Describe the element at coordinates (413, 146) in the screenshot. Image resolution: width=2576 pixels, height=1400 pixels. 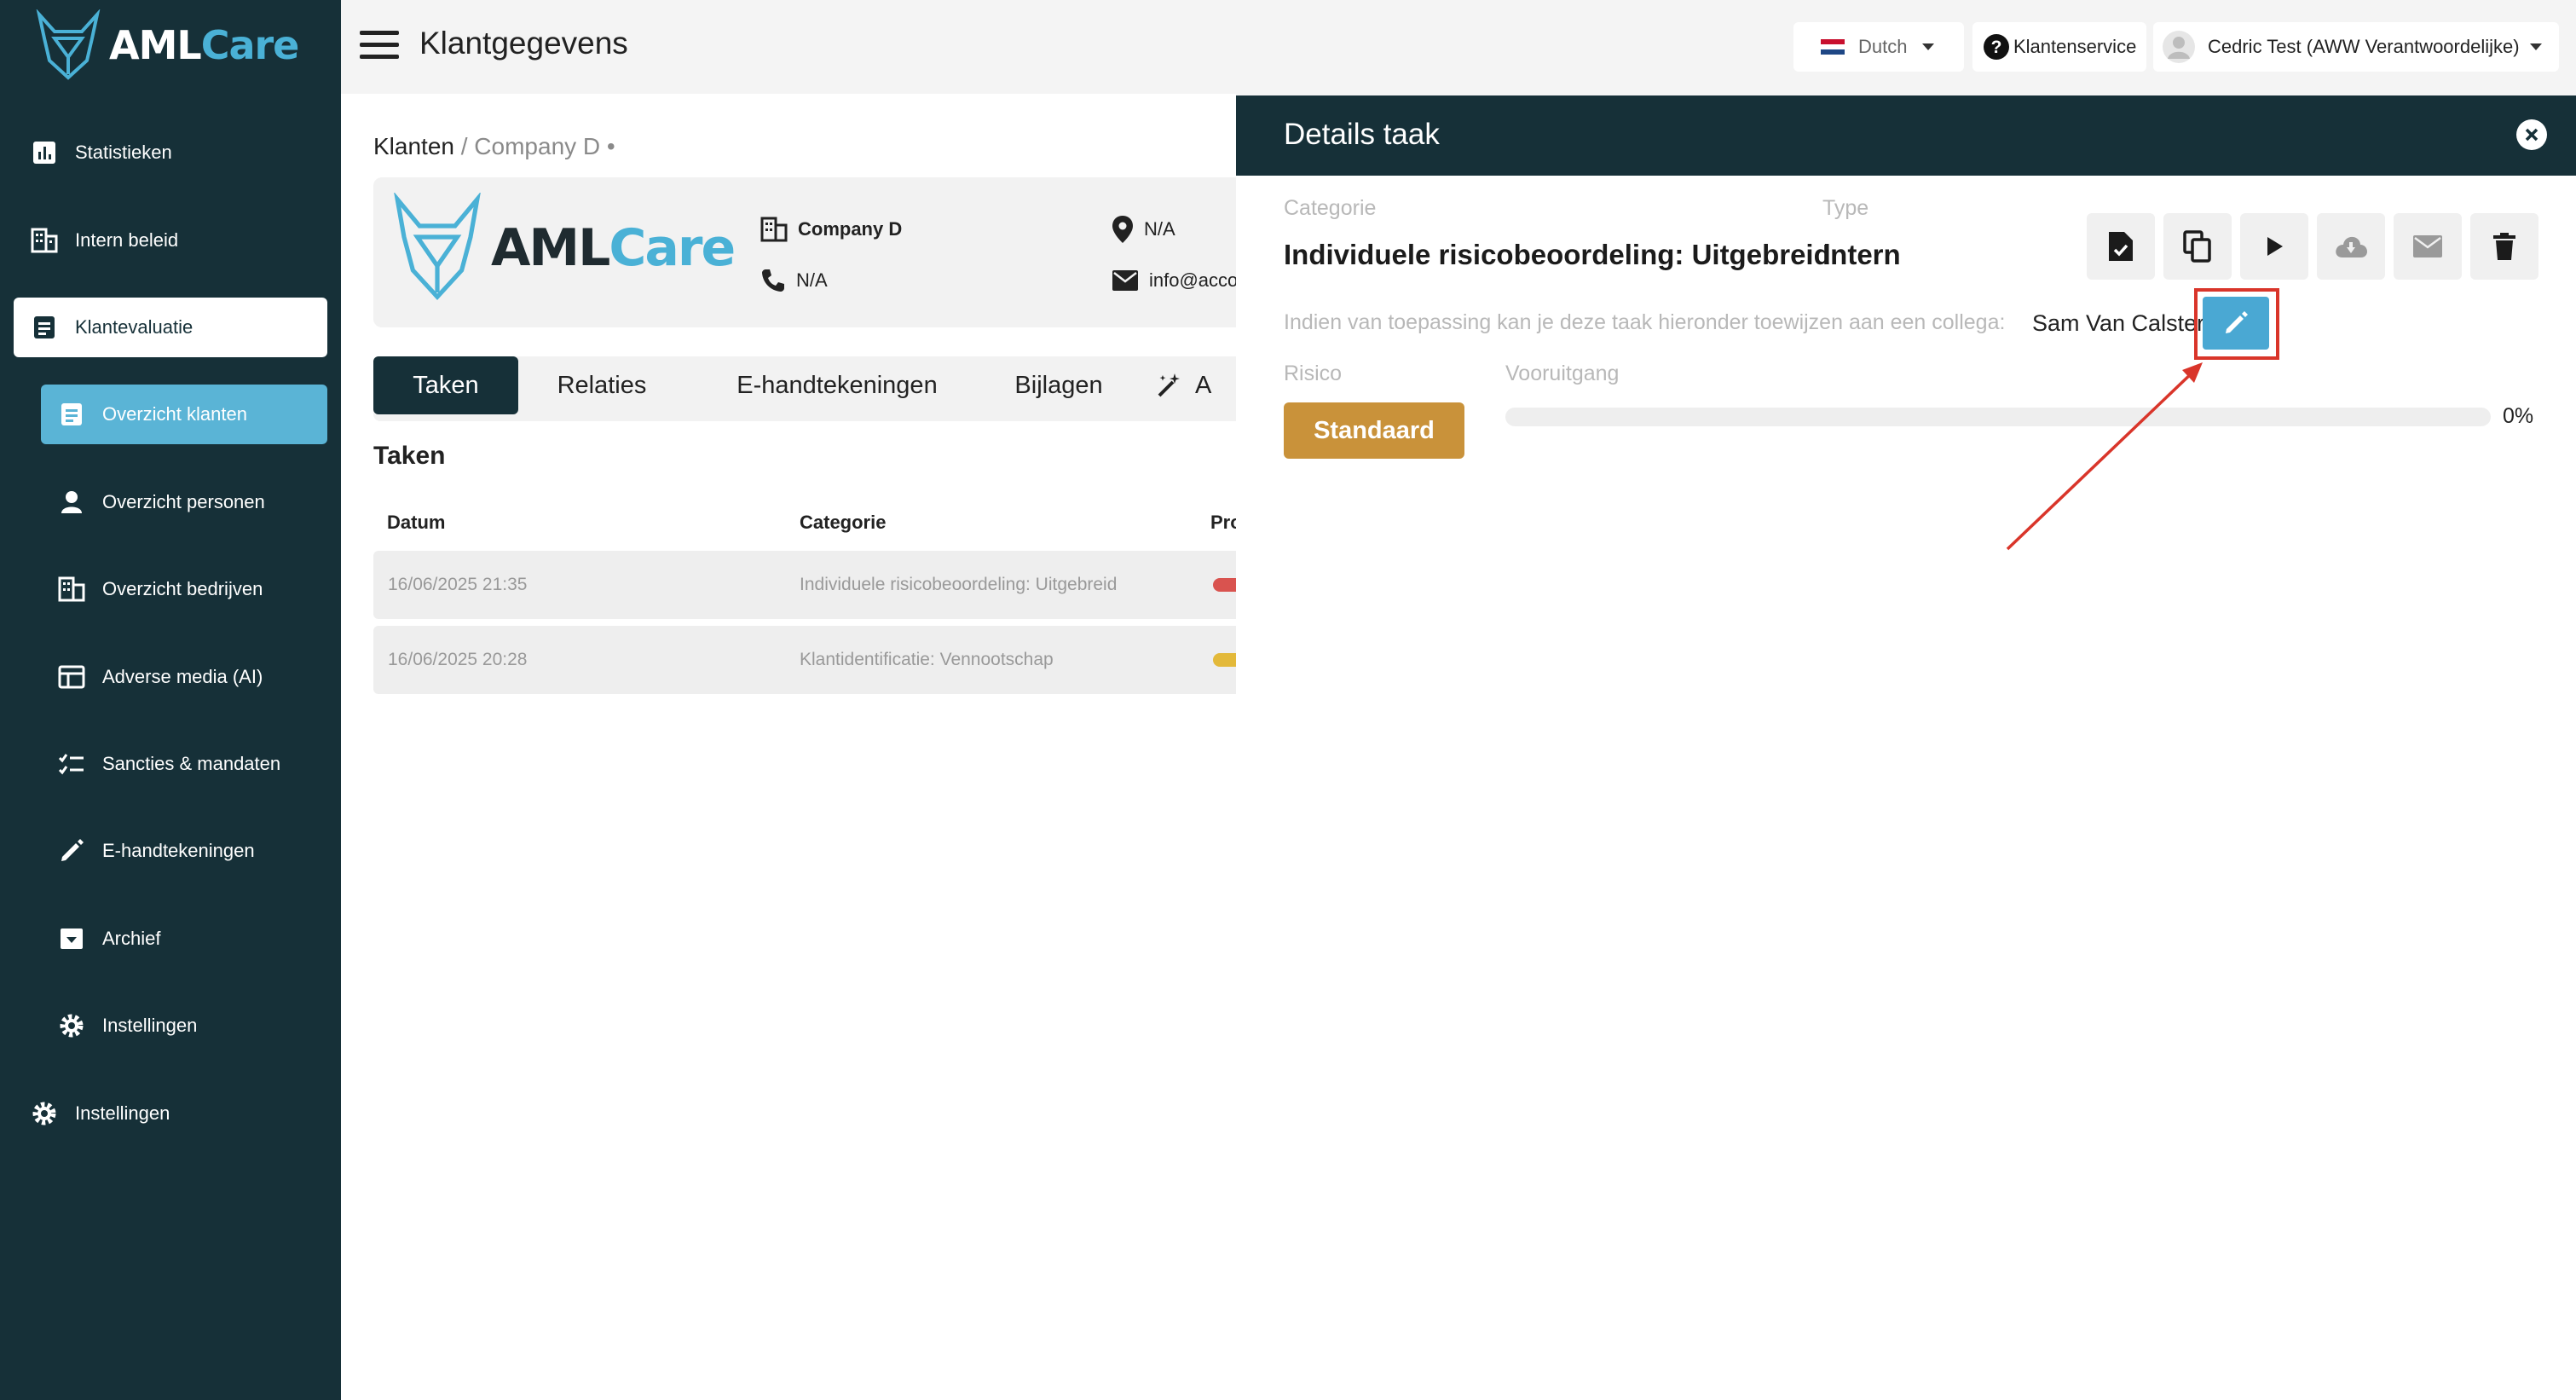
I see `breadcrumb-root: Klanten` at that location.